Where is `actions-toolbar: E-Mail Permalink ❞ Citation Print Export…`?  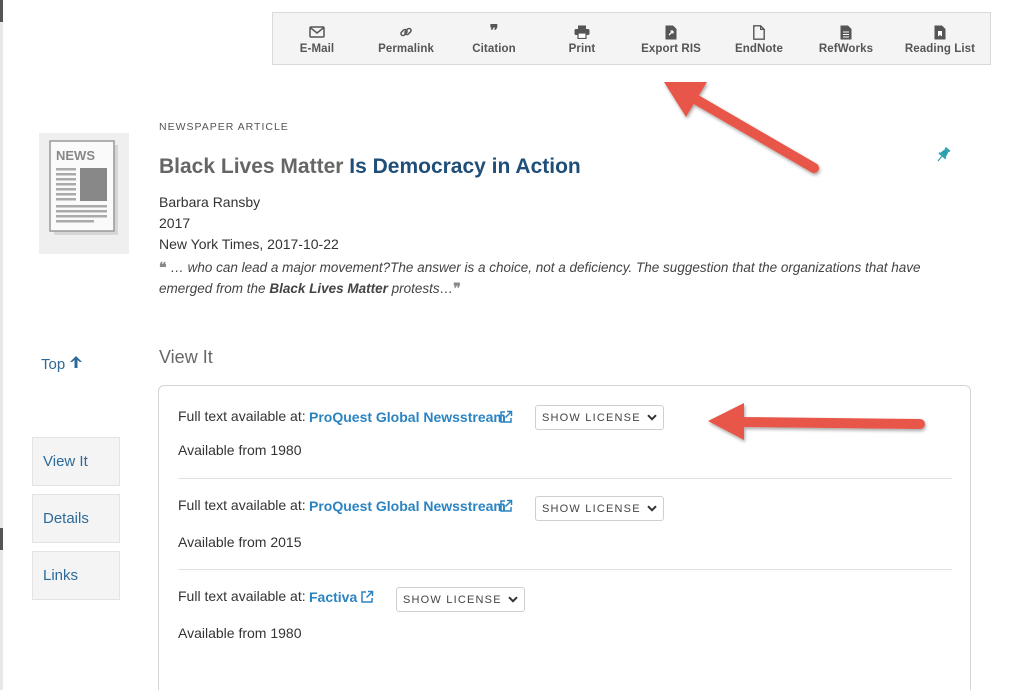
actions-toolbar: E-Mail Permalink ❞ Citation Print Export… is located at coordinates (631, 38).